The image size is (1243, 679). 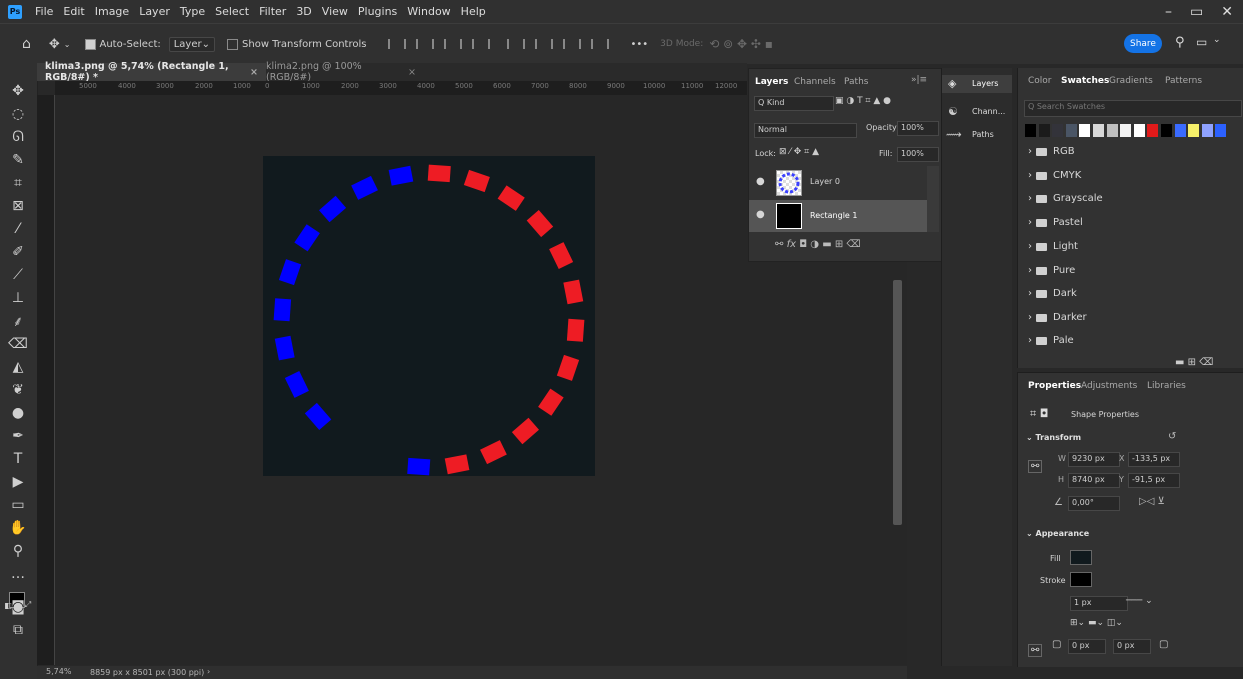 I want to click on swatch-folder-dark: › Dark, so click(x=1052, y=293).